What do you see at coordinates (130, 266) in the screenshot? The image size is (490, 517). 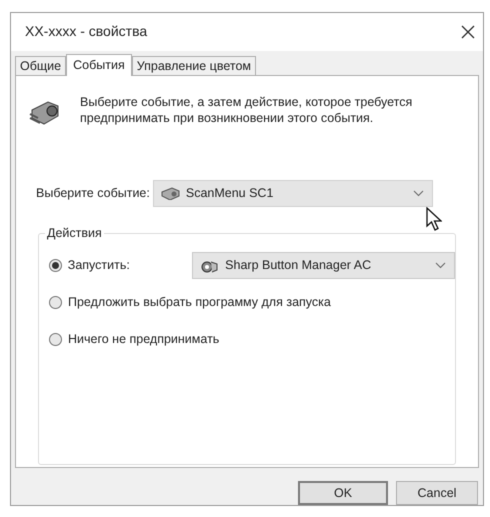 I see `radio-label: Запустить:` at bounding box center [130, 266].